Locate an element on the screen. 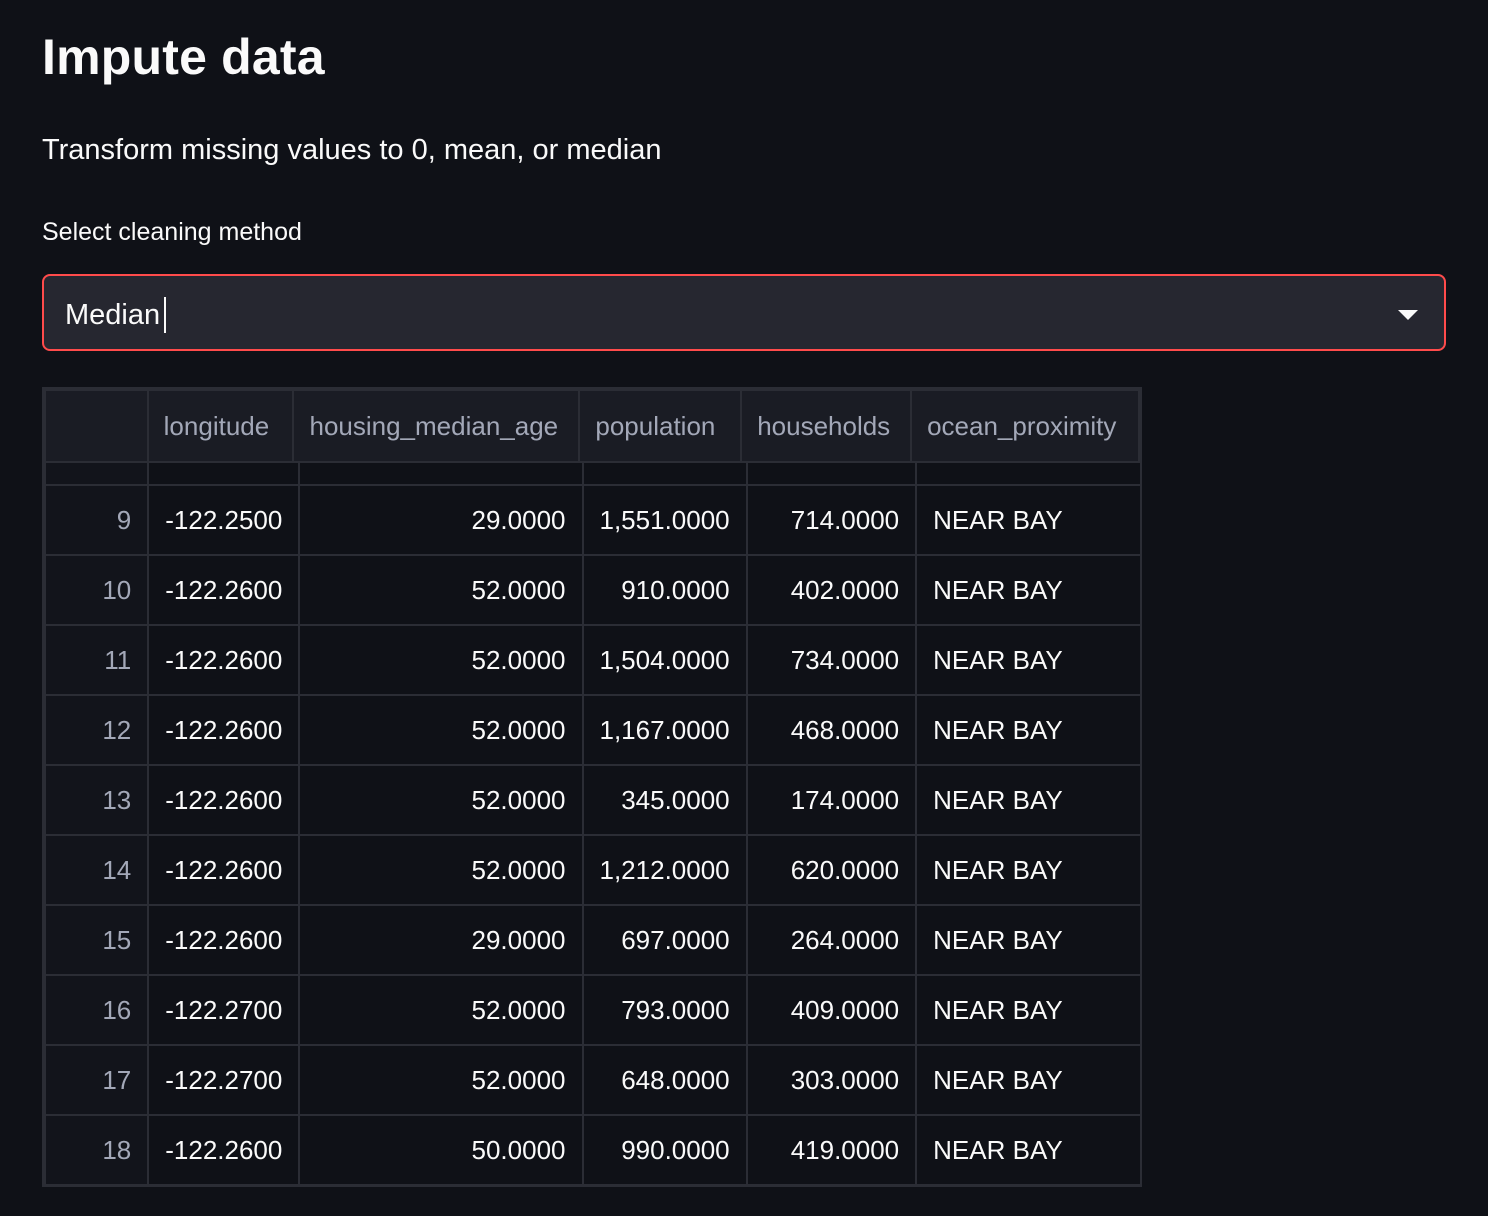  row-index-cell: 17 is located at coordinates (97, 1080).